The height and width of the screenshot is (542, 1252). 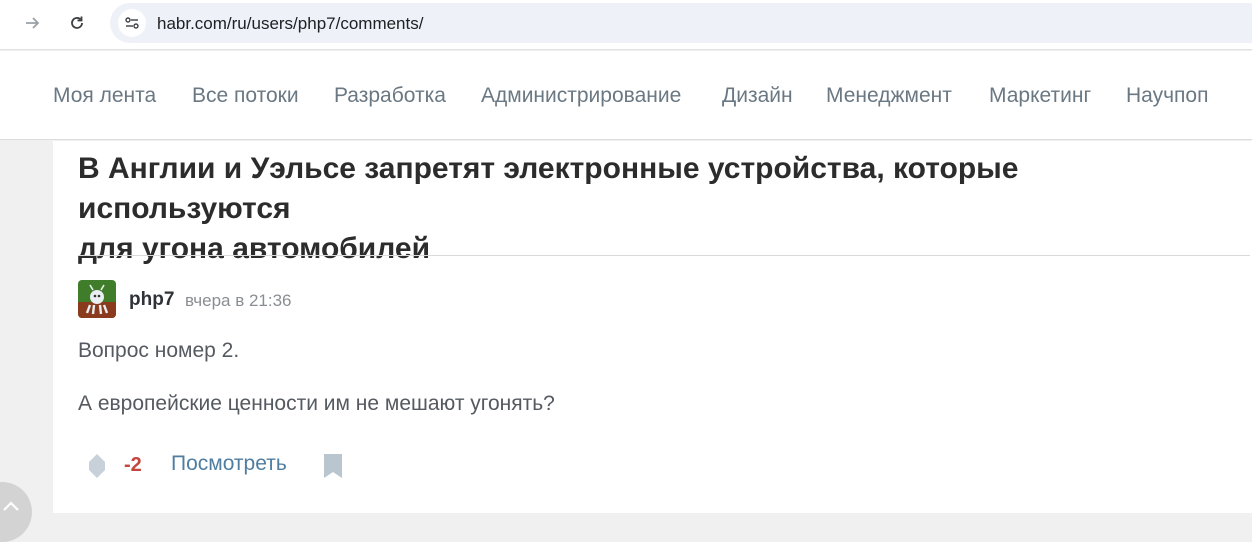 What do you see at coordinates (97, 299) in the screenshot?
I see `avatar` at bounding box center [97, 299].